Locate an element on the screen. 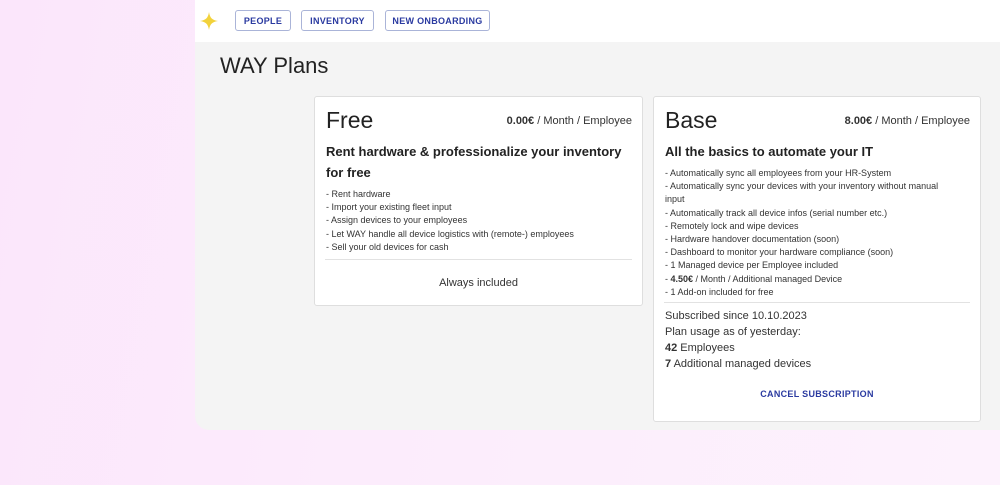 This screenshot has width=1000, height=485. feature-item: - Hardware handover documentation (soon) is located at coordinates (752, 239).